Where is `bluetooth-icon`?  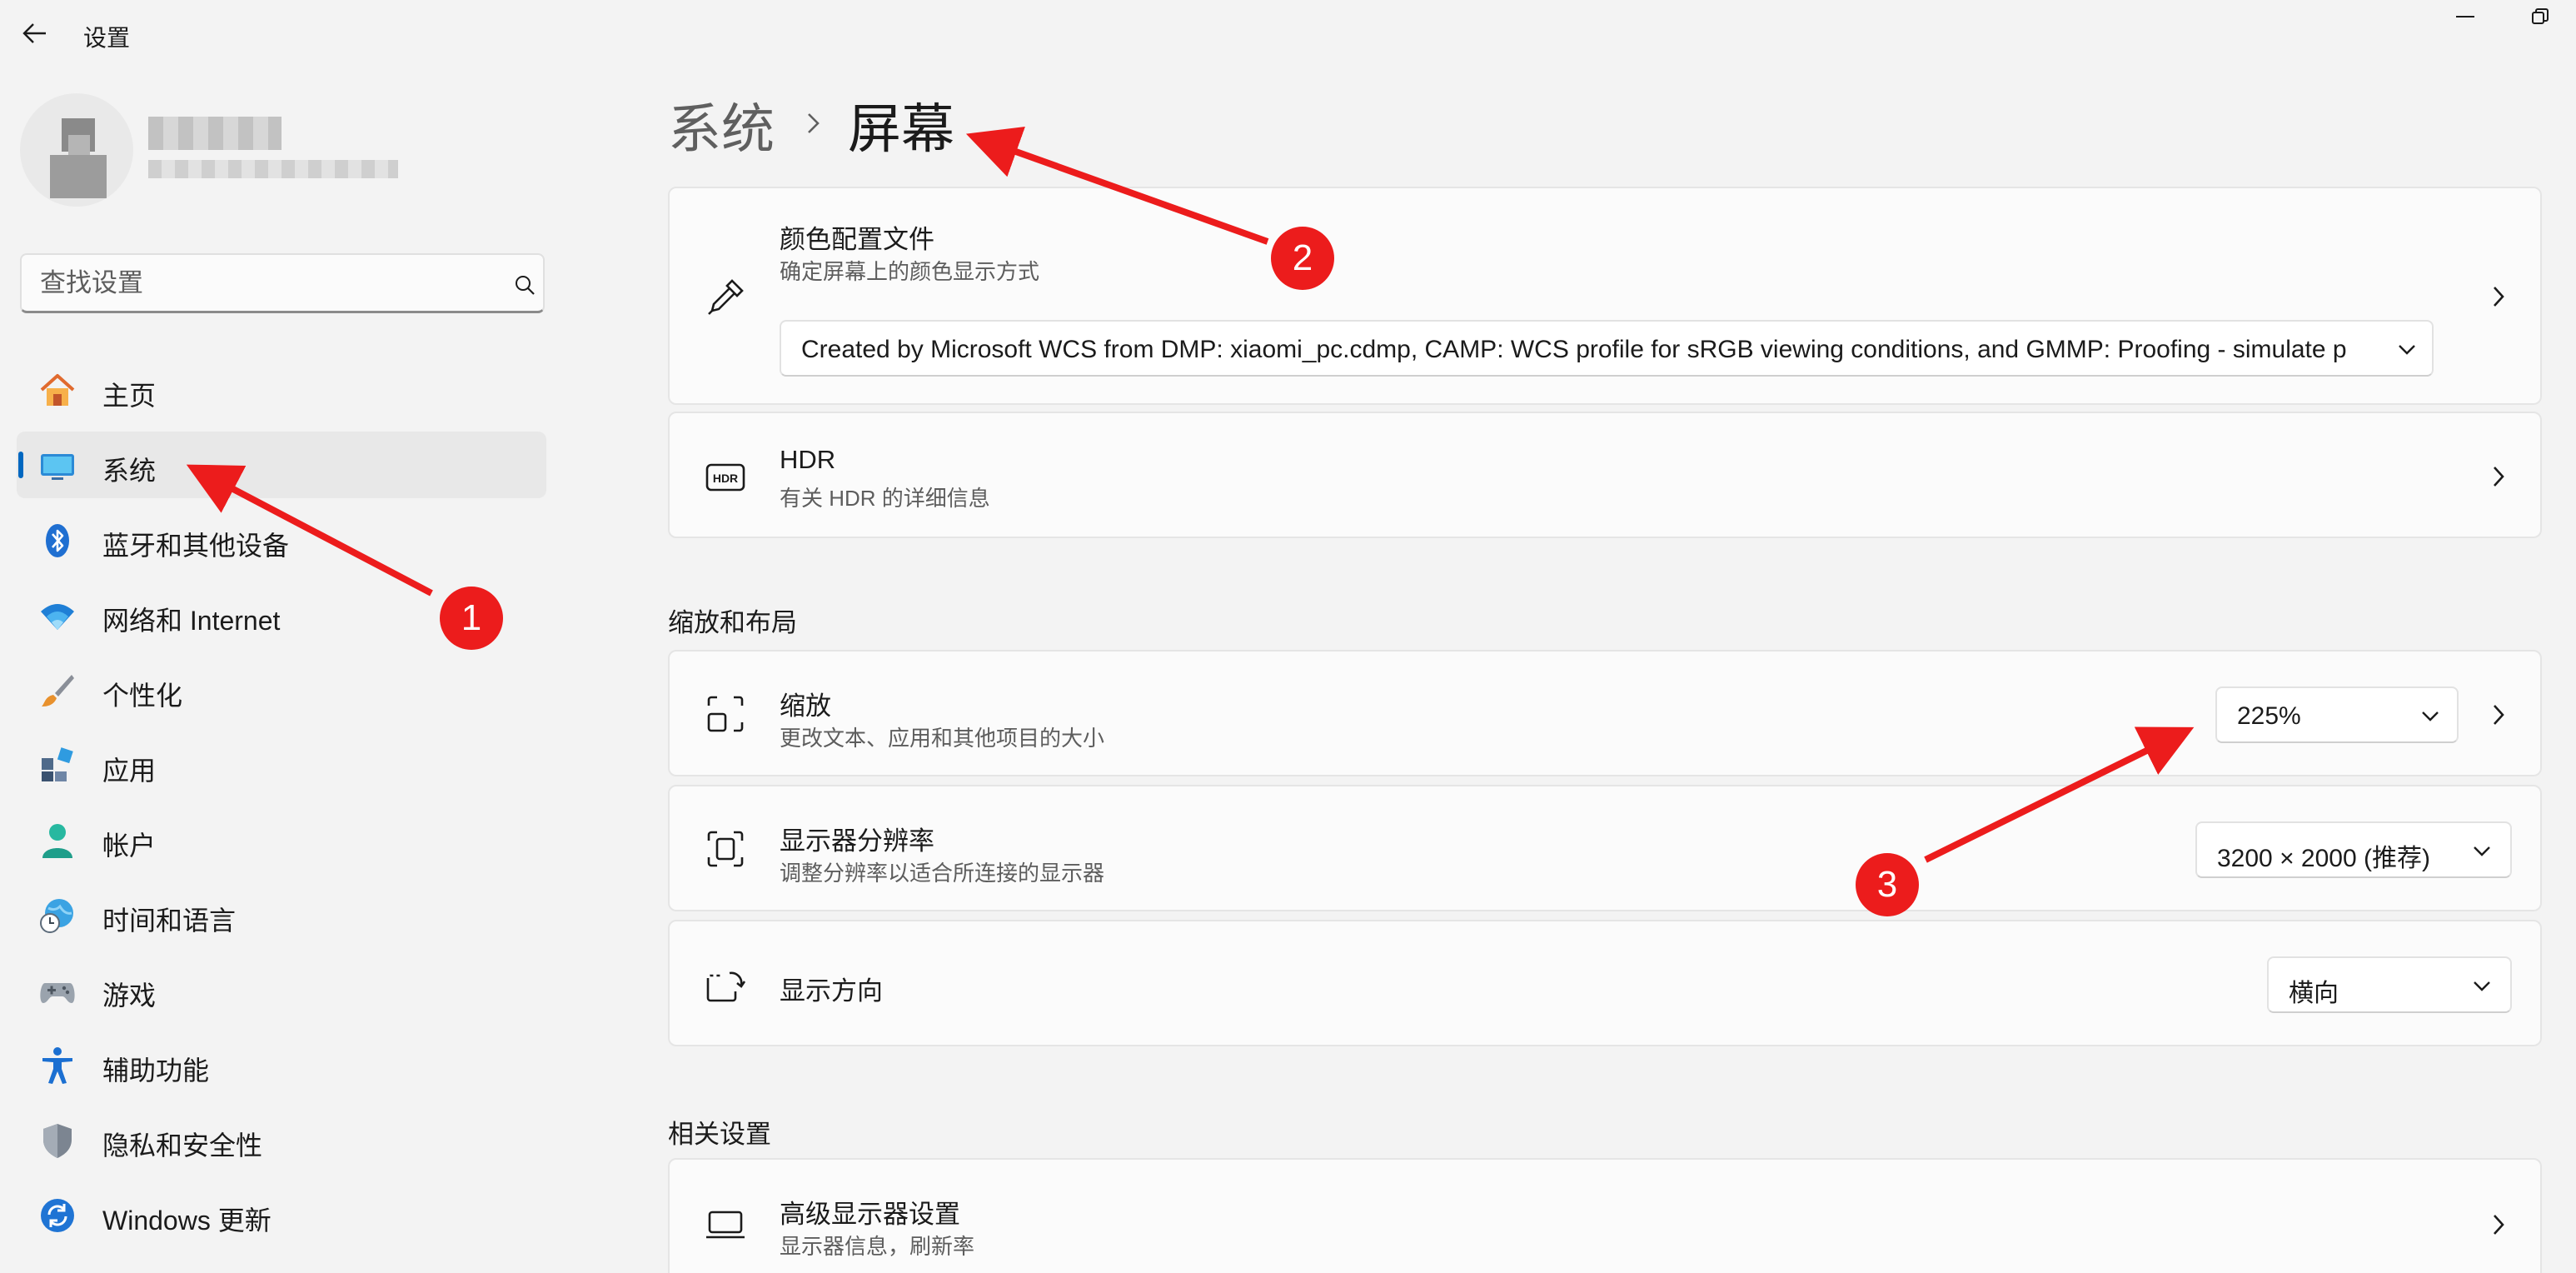 bluetooth-icon is located at coordinates (57, 541).